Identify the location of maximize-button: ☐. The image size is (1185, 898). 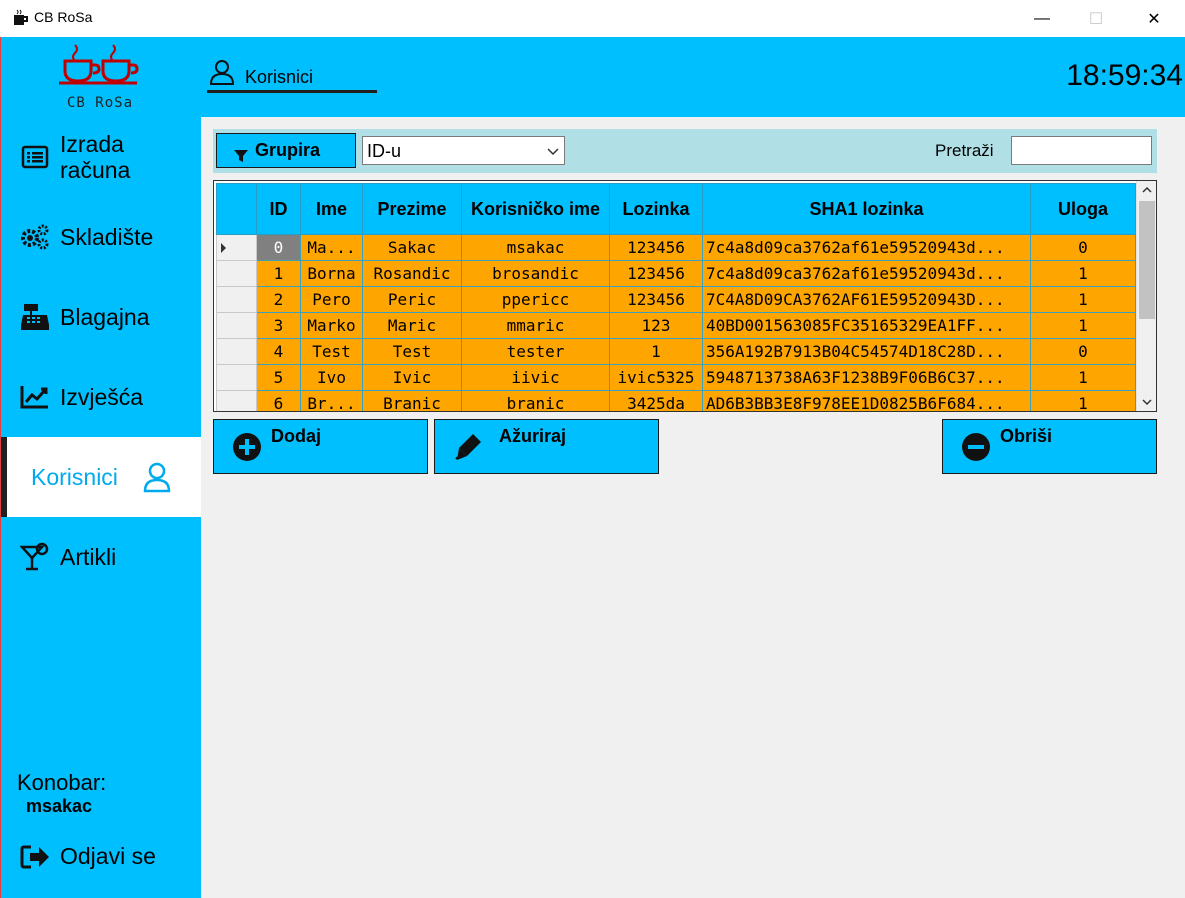
(1096, 18).